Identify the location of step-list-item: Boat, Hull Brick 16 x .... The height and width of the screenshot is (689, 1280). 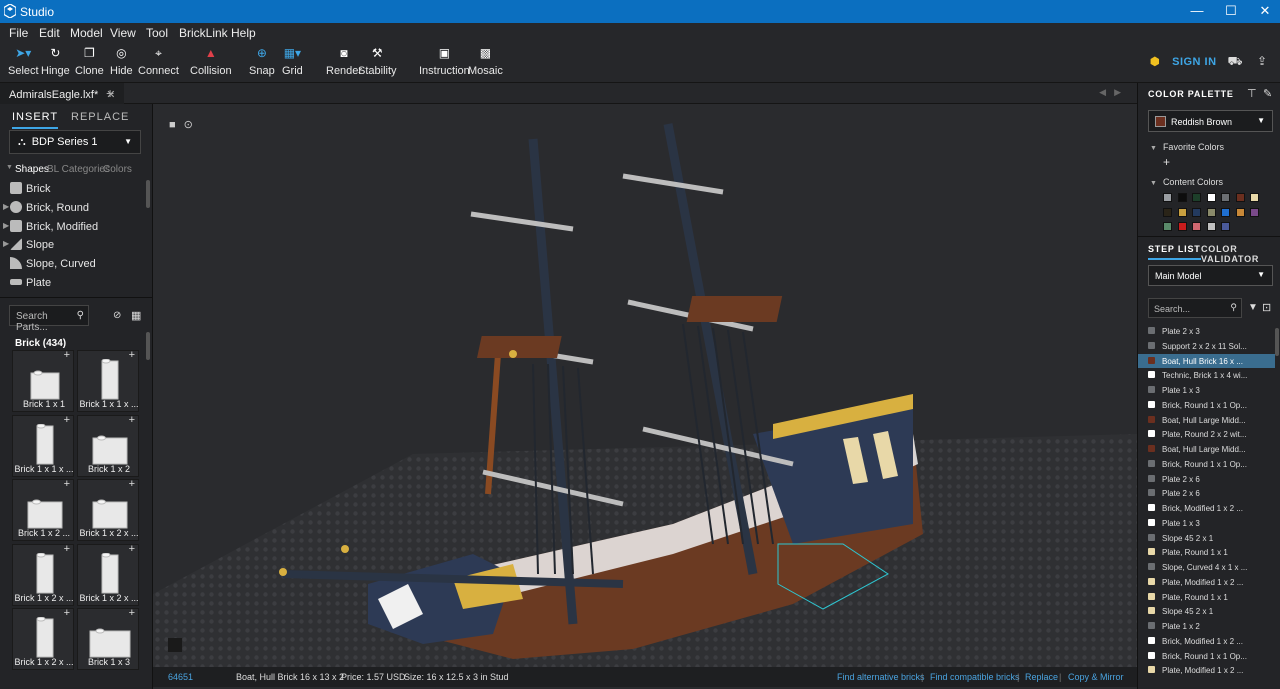
(1206, 361).